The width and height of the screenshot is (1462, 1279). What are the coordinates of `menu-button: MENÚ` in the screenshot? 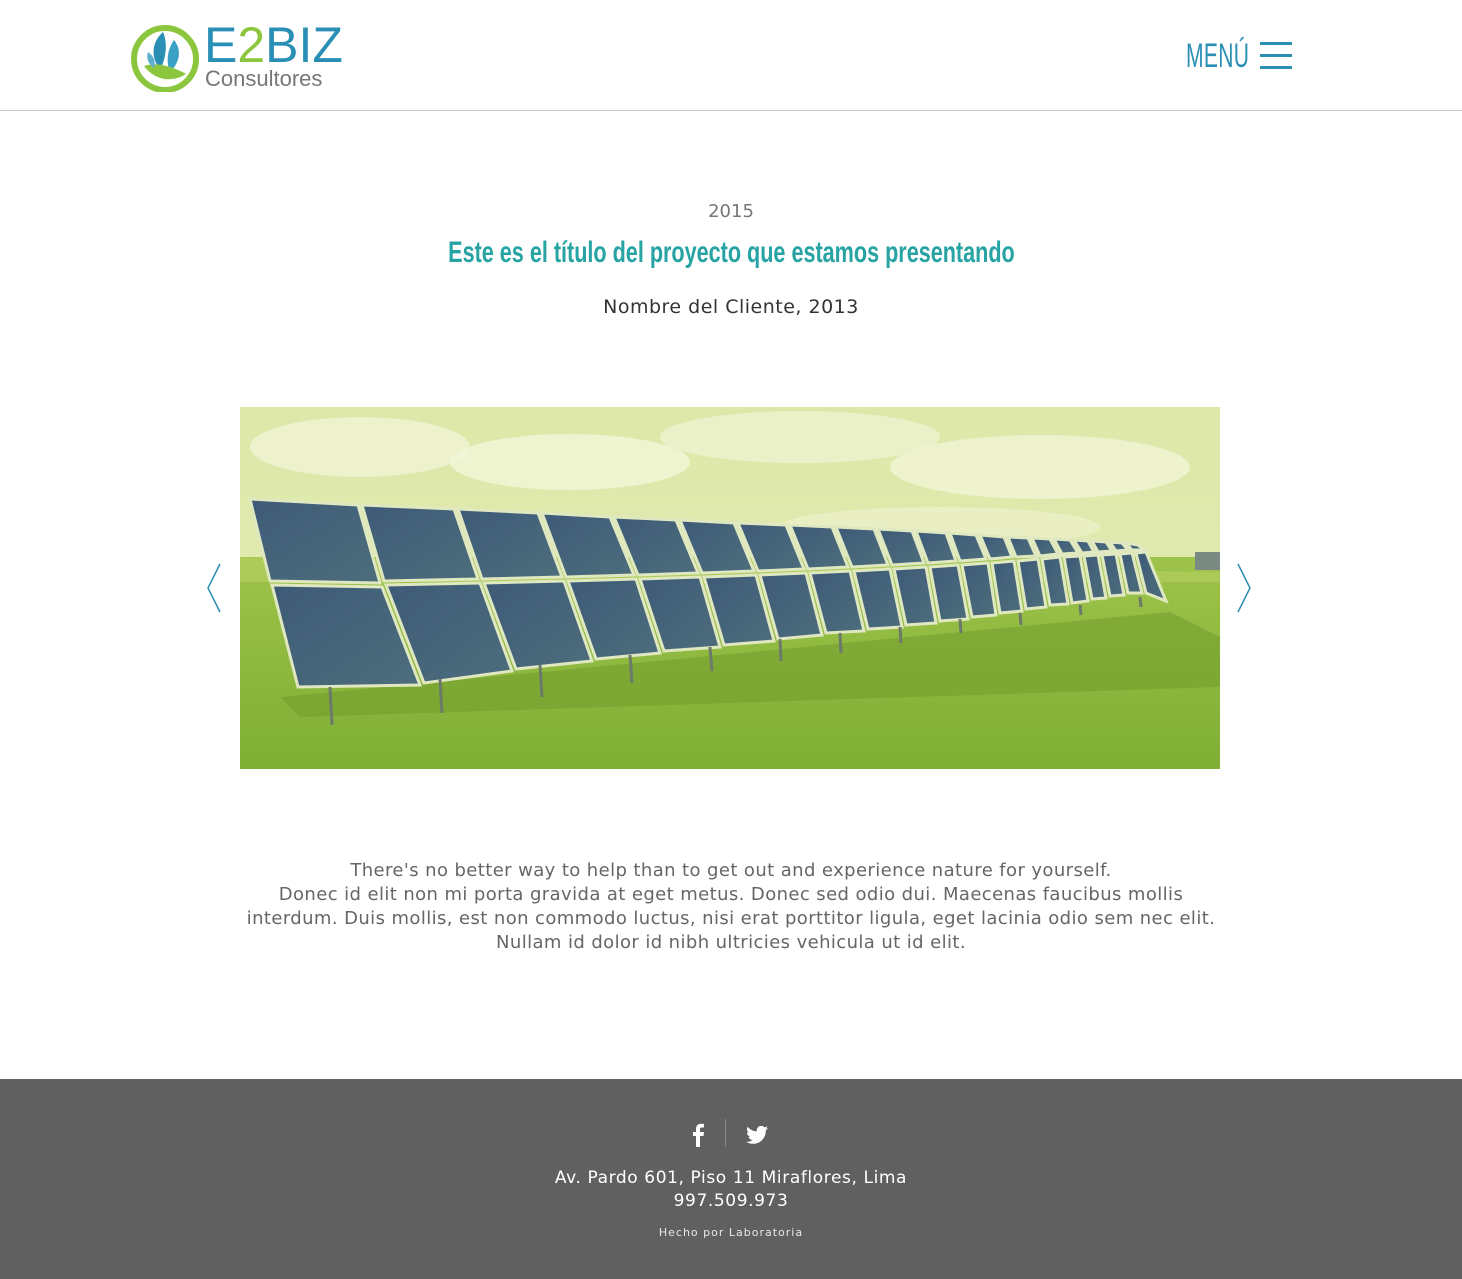 It's located at (1239, 56).